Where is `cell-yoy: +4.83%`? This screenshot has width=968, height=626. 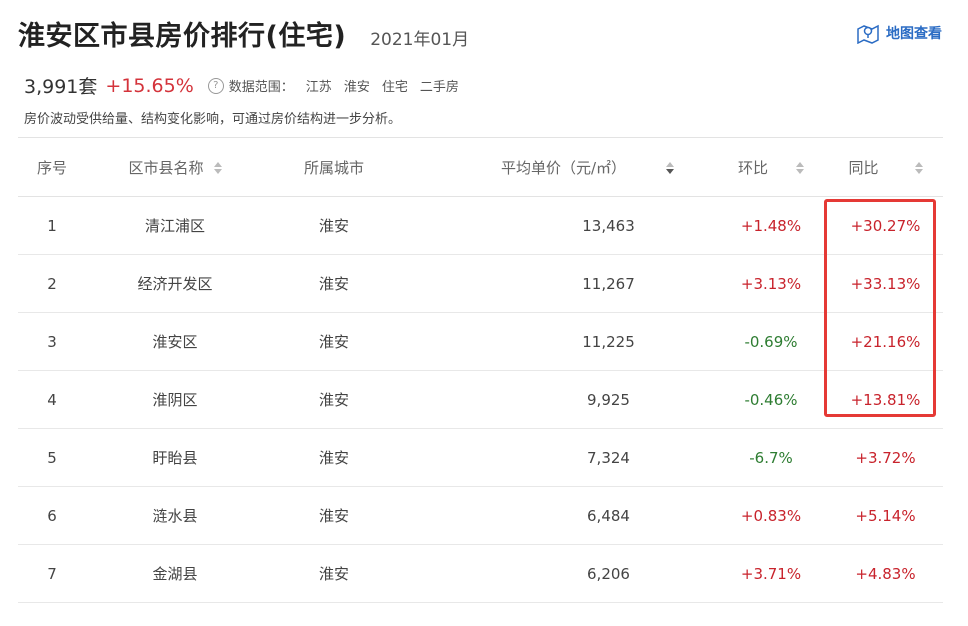 cell-yoy: +4.83% is located at coordinates (876, 573).